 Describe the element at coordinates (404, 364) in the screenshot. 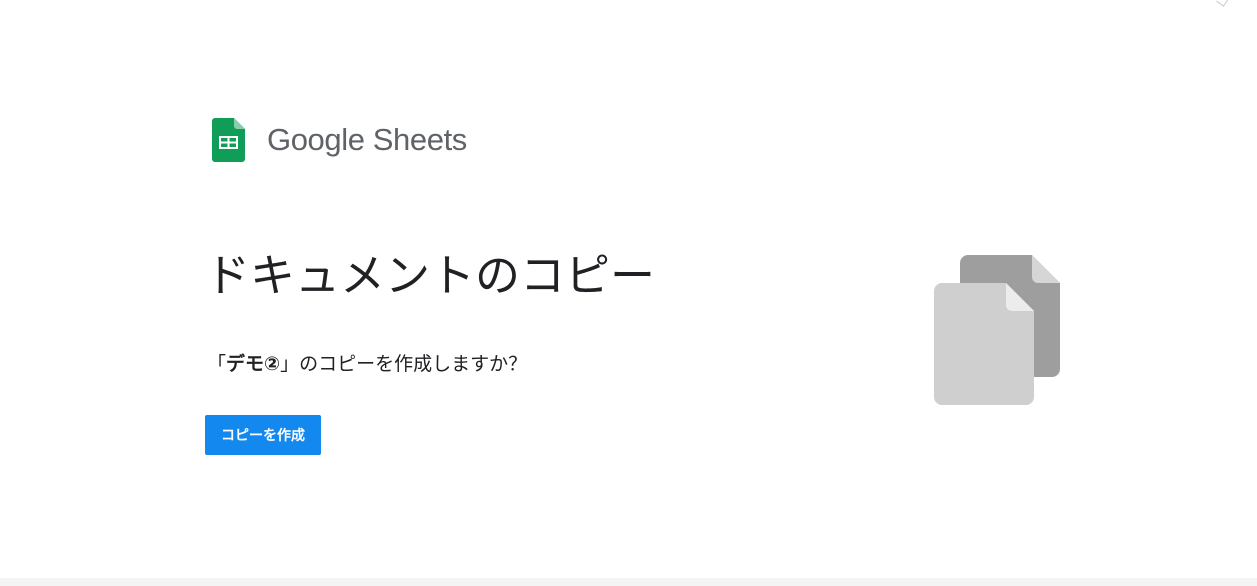

I see `question-text: 」のコピーを作成しますか？` at that location.